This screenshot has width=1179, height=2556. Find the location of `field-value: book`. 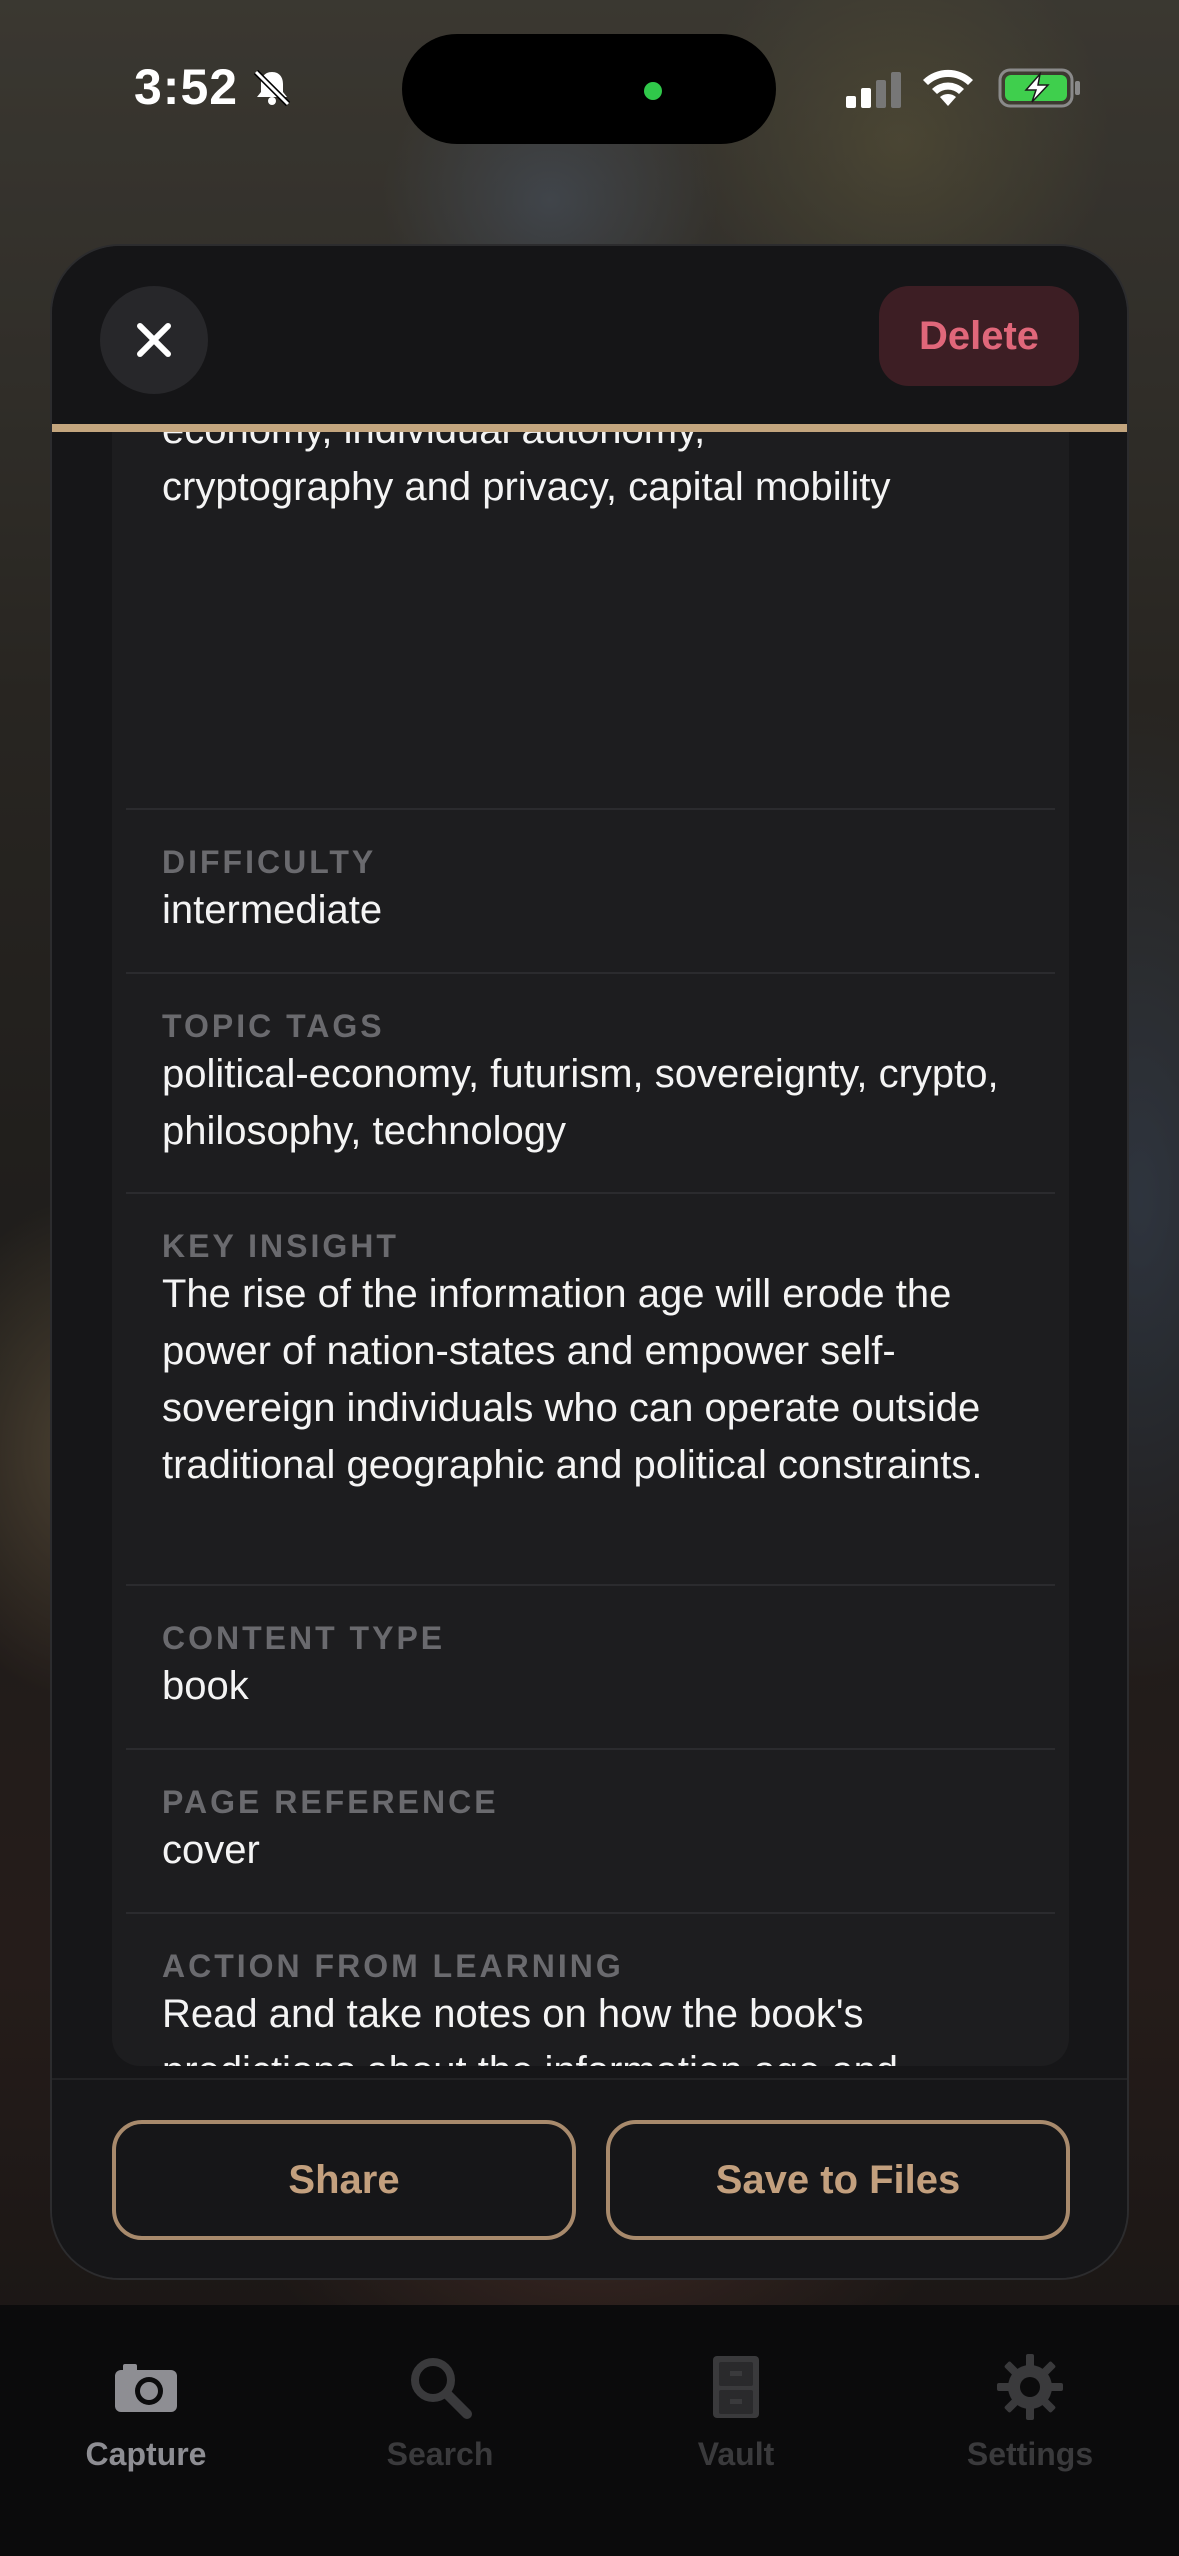

field-value: book is located at coordinates (205, 1686).